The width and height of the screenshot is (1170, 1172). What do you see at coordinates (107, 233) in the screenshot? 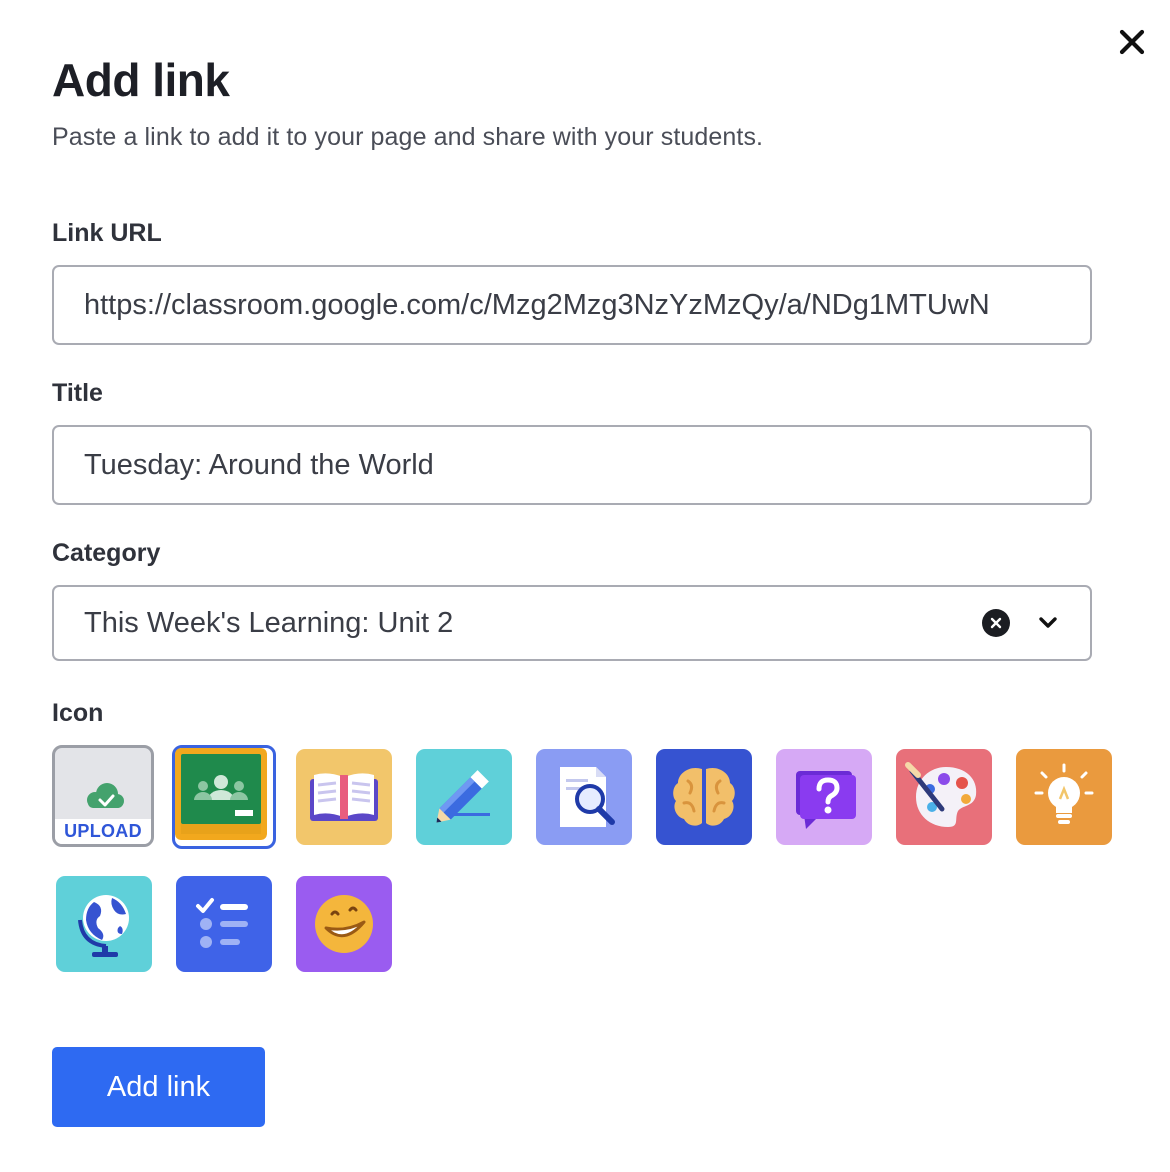
I see `url-label: Link URL` at bounding box center [107, 233].